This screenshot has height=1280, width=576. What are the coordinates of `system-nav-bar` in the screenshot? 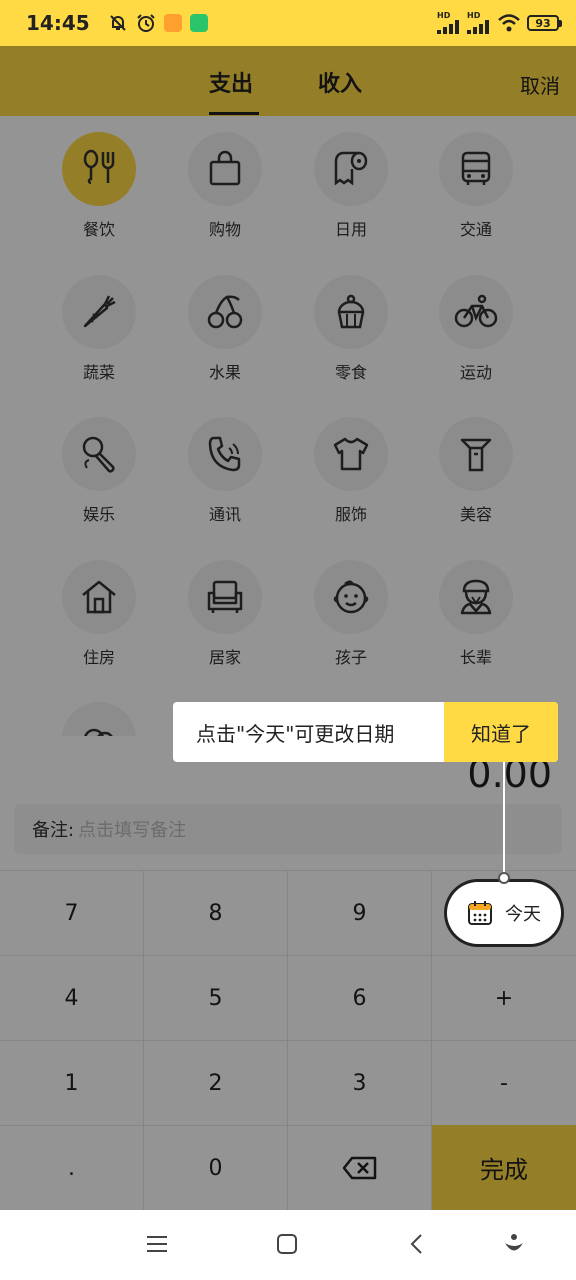 It's located at (288, 1245).